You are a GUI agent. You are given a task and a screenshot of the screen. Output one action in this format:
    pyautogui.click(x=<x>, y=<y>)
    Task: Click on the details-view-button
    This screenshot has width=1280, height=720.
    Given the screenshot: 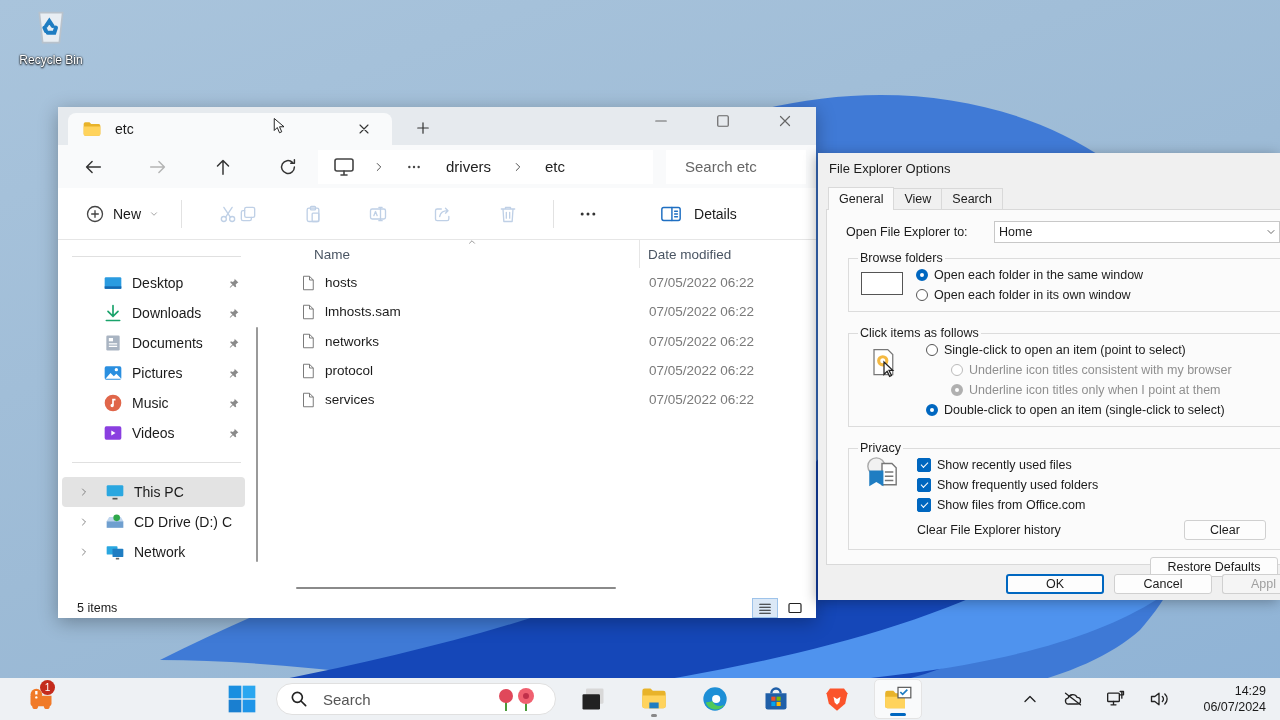 What is the action you would take?
    pyautogui.click(x=765, y=607)
    